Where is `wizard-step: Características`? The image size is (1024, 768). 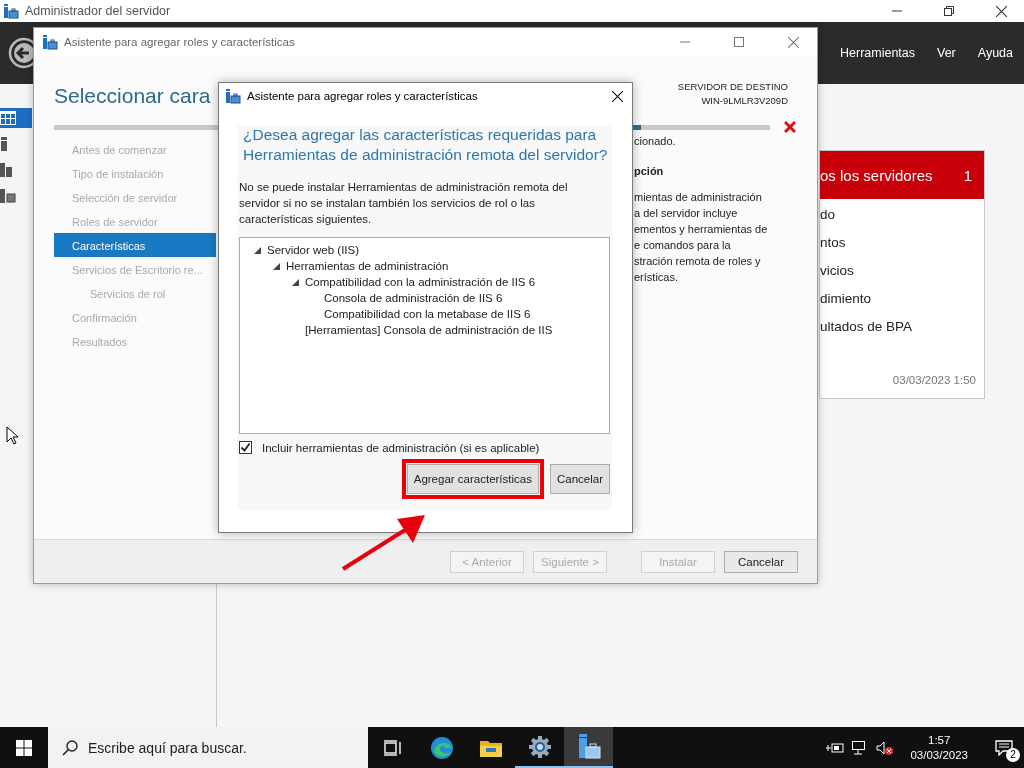
wizard-step: Características is located at coordinates (135, 245).